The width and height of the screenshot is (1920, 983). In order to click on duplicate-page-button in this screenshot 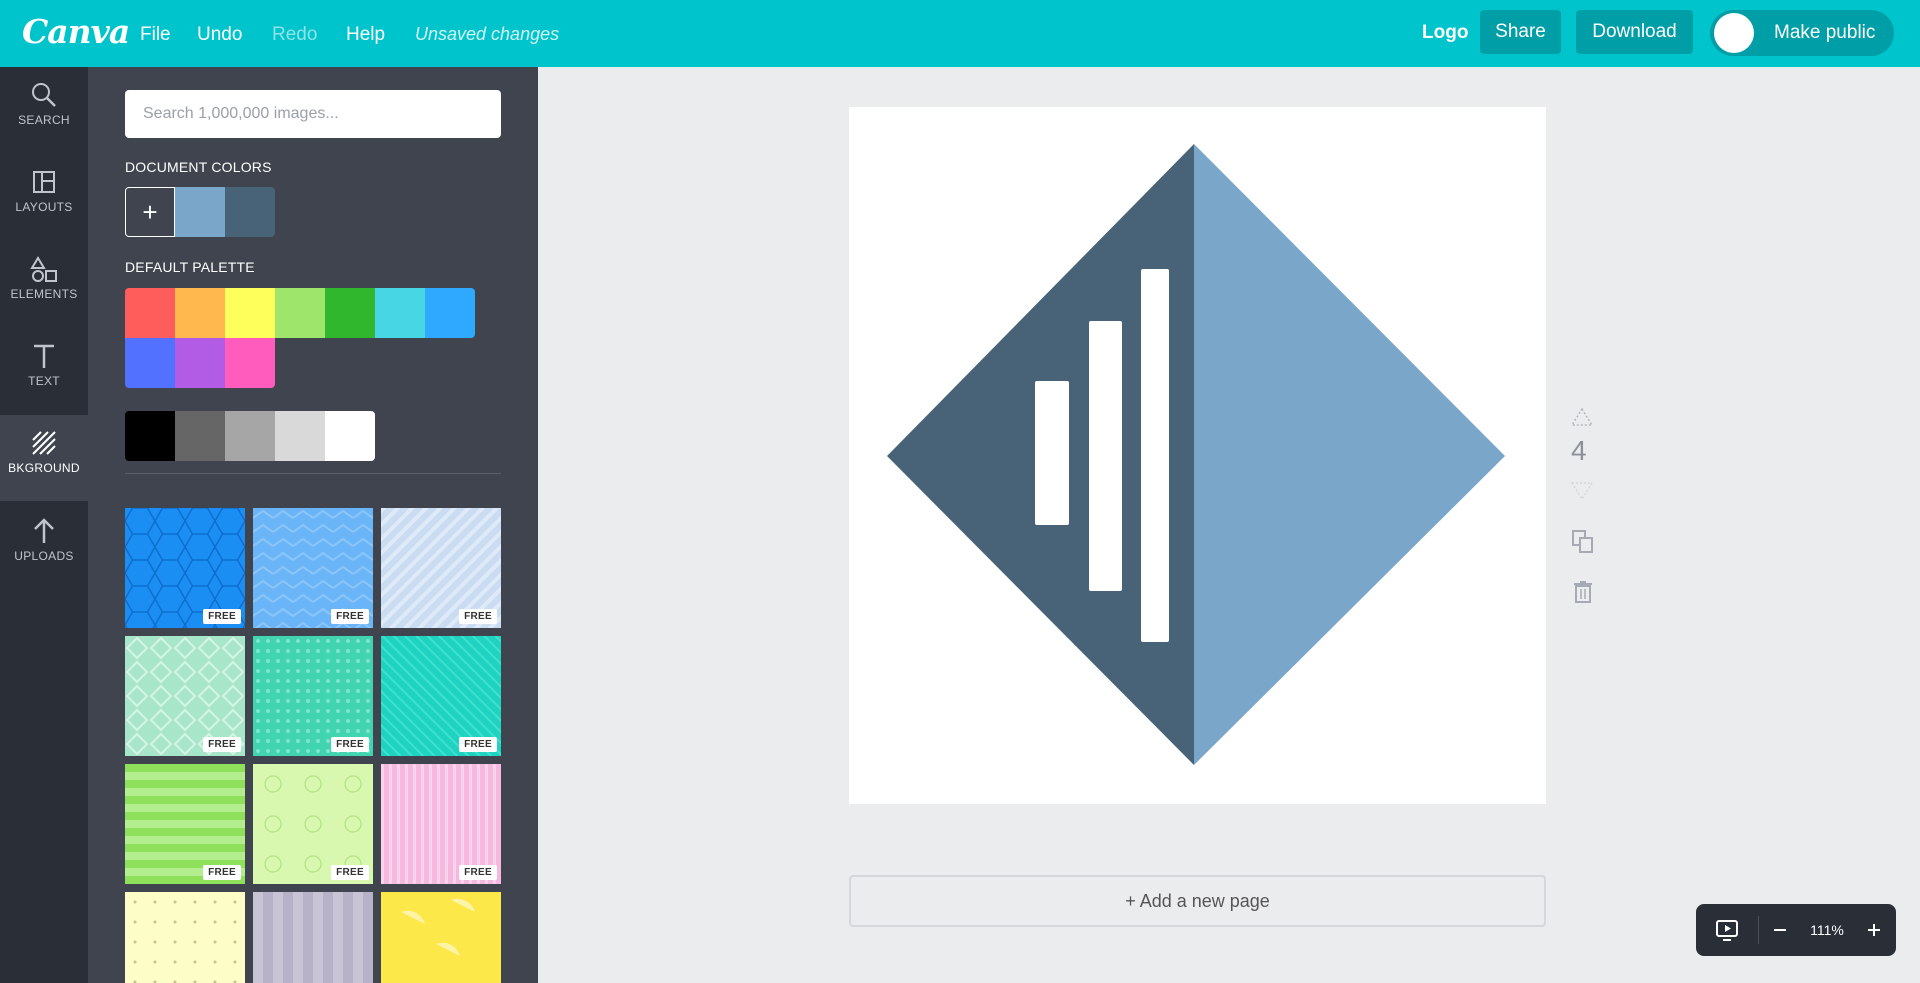, I will do `click(1583, 544)`.